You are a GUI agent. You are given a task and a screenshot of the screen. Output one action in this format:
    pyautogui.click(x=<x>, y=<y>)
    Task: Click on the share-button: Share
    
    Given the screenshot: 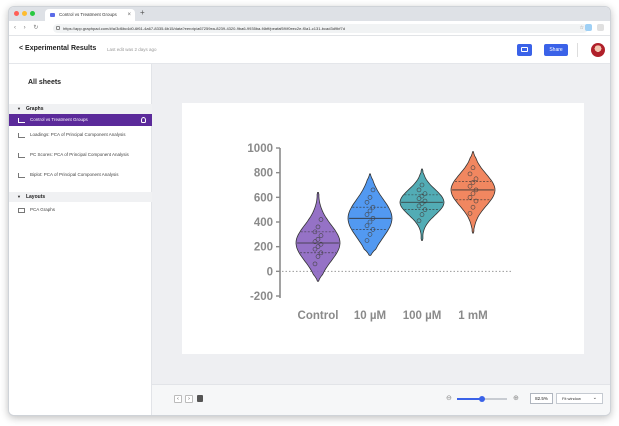 What is the action you would take?
    pyautogui.click(x=556, y=50)
    